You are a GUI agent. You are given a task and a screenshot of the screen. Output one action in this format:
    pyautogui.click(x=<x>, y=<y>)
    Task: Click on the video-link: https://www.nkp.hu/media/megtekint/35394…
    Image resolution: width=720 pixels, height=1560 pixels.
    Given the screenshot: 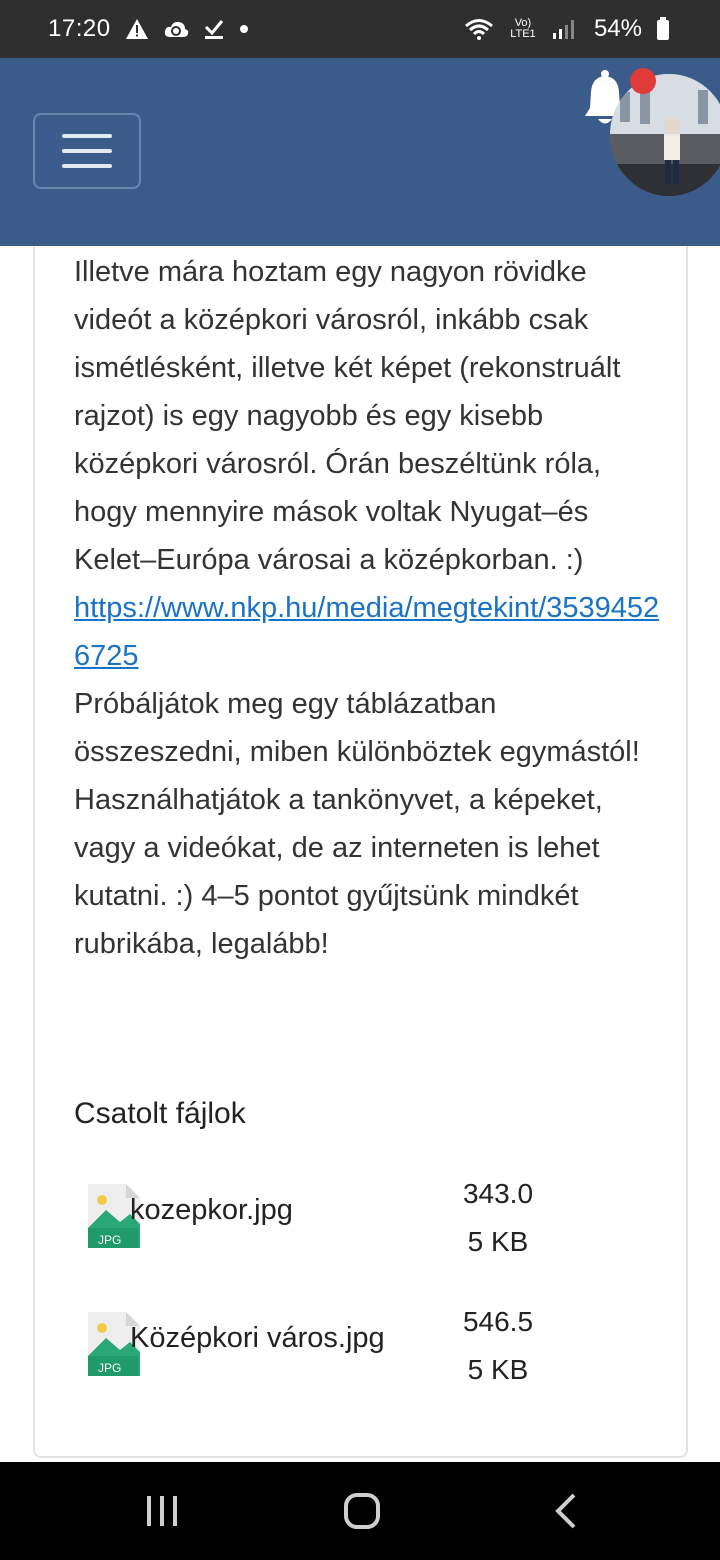 What is the action you would take?
    pyautogui.click(x=366, y=632)
    